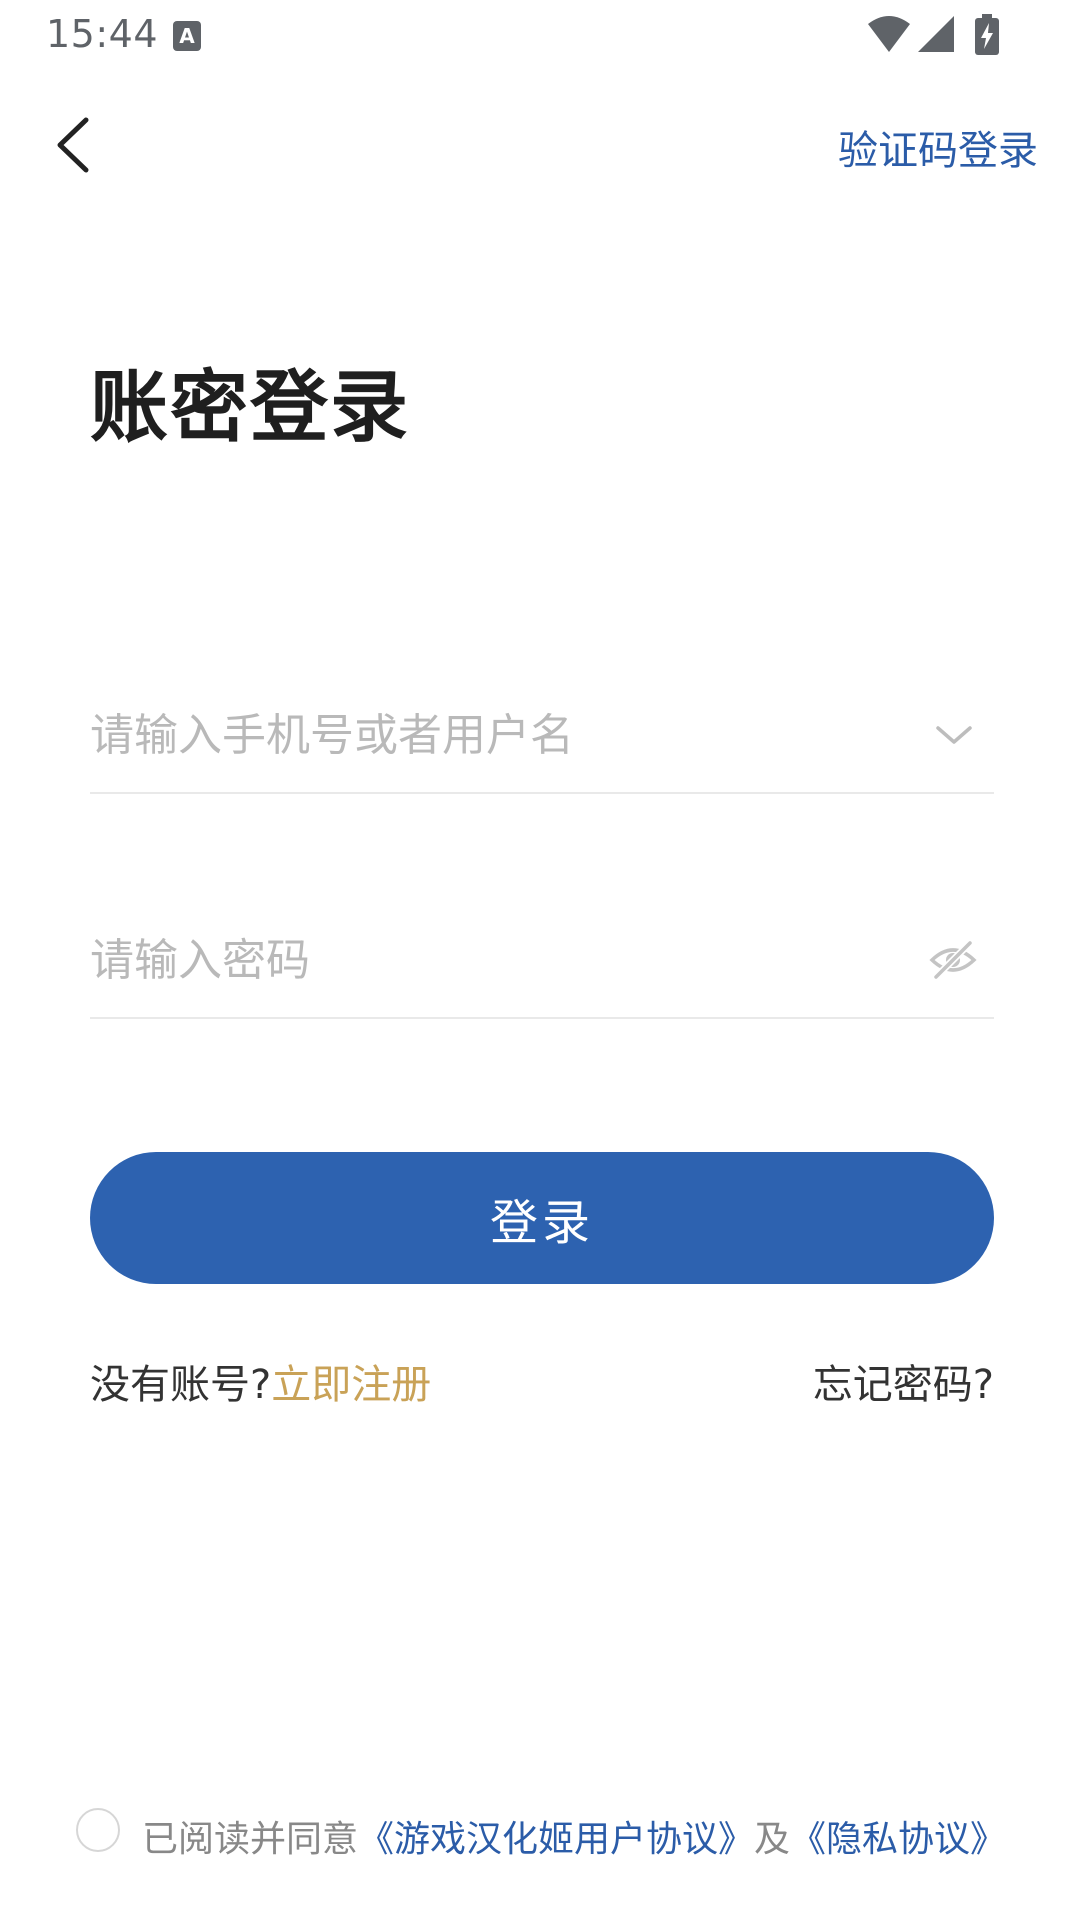 This screenshot has width=1080, height=1920. What do you see at coordinates (540, 35) in the screenshot?
I see `status-bar: 15:44 A` at bounding box center [540, 35].